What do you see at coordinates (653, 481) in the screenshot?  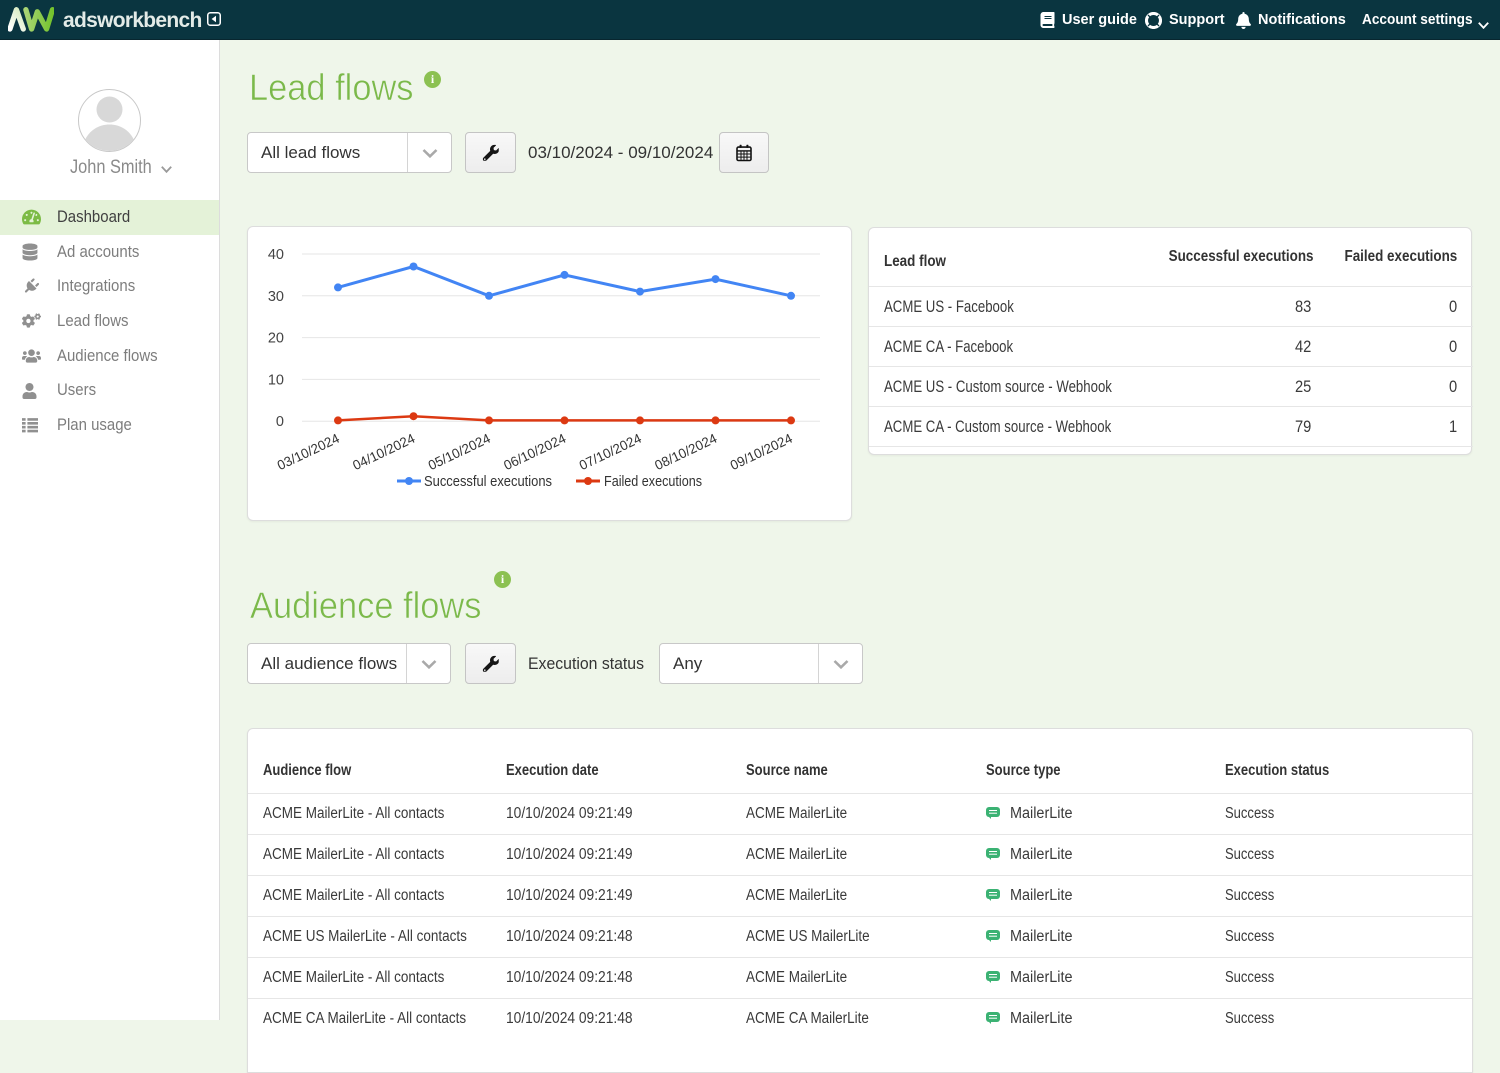 I see `svg-text: Failed executions` at bounding box center [653, 481].